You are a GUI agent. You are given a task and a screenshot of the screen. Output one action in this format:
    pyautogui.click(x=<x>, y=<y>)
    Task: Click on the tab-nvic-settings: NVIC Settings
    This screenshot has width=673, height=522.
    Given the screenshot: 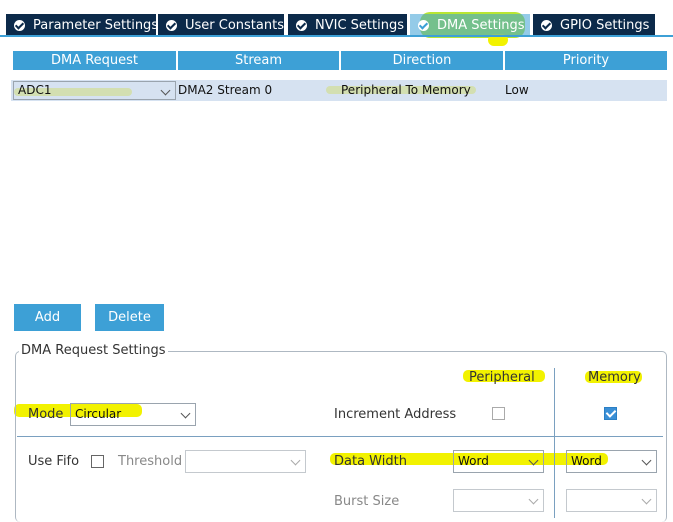 What is the action you would take?
    pyautogui.click(x=347, y=25)
    